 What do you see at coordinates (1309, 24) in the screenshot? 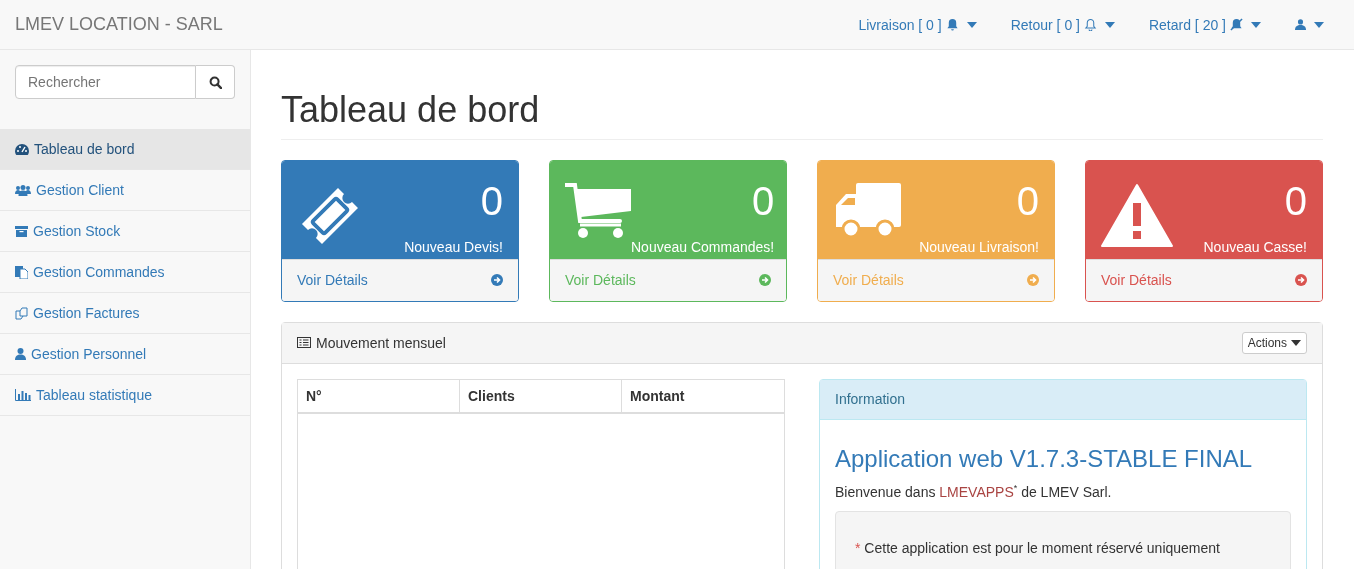
I see `nav-dropdown` at bounding box center [1309, 24].